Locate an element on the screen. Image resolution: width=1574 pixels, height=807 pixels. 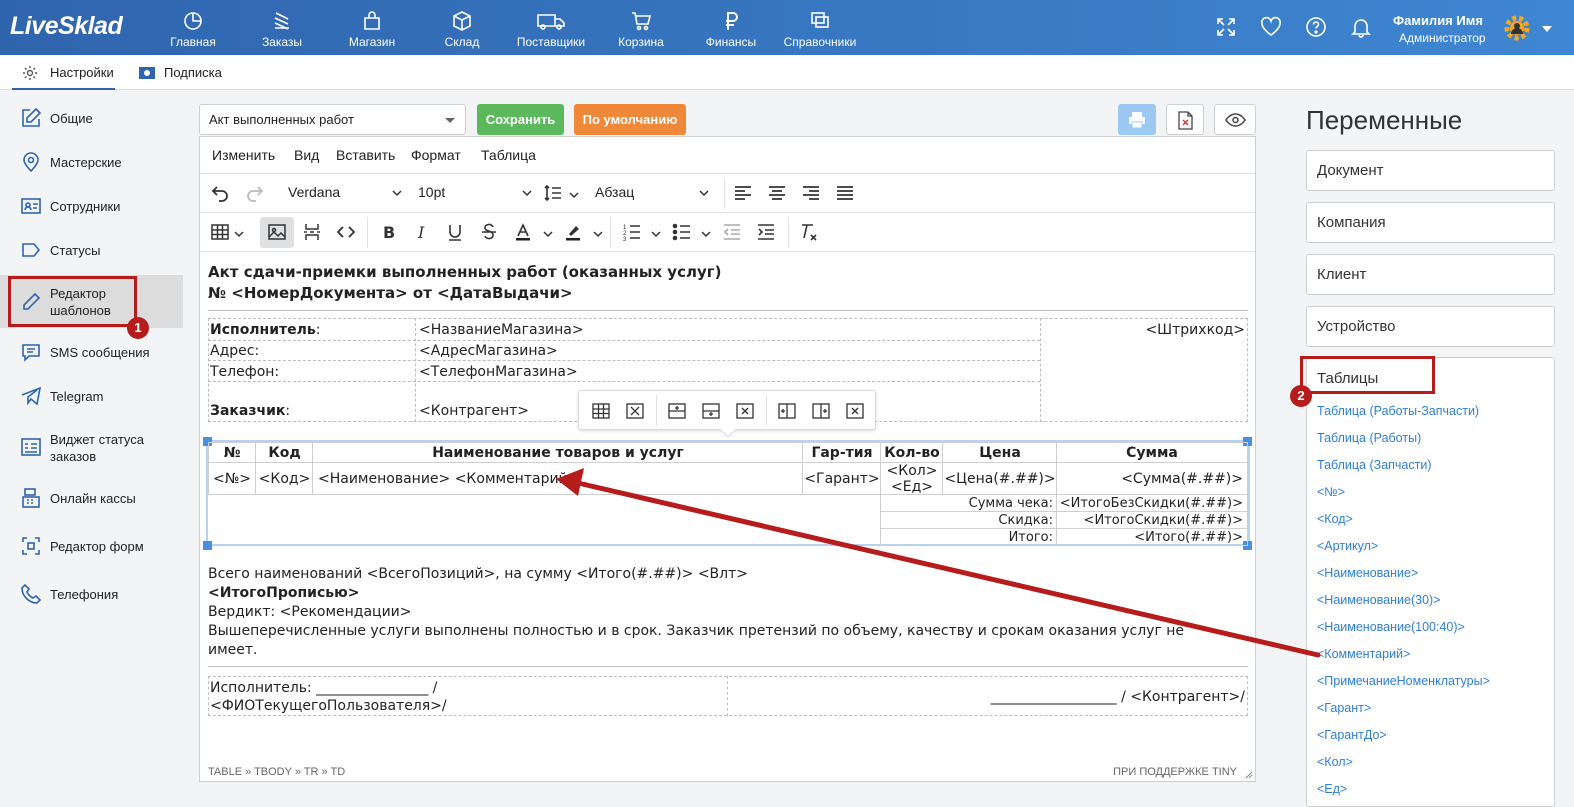
sidebar-item-general: Общие is located at coordinates (91, 119).